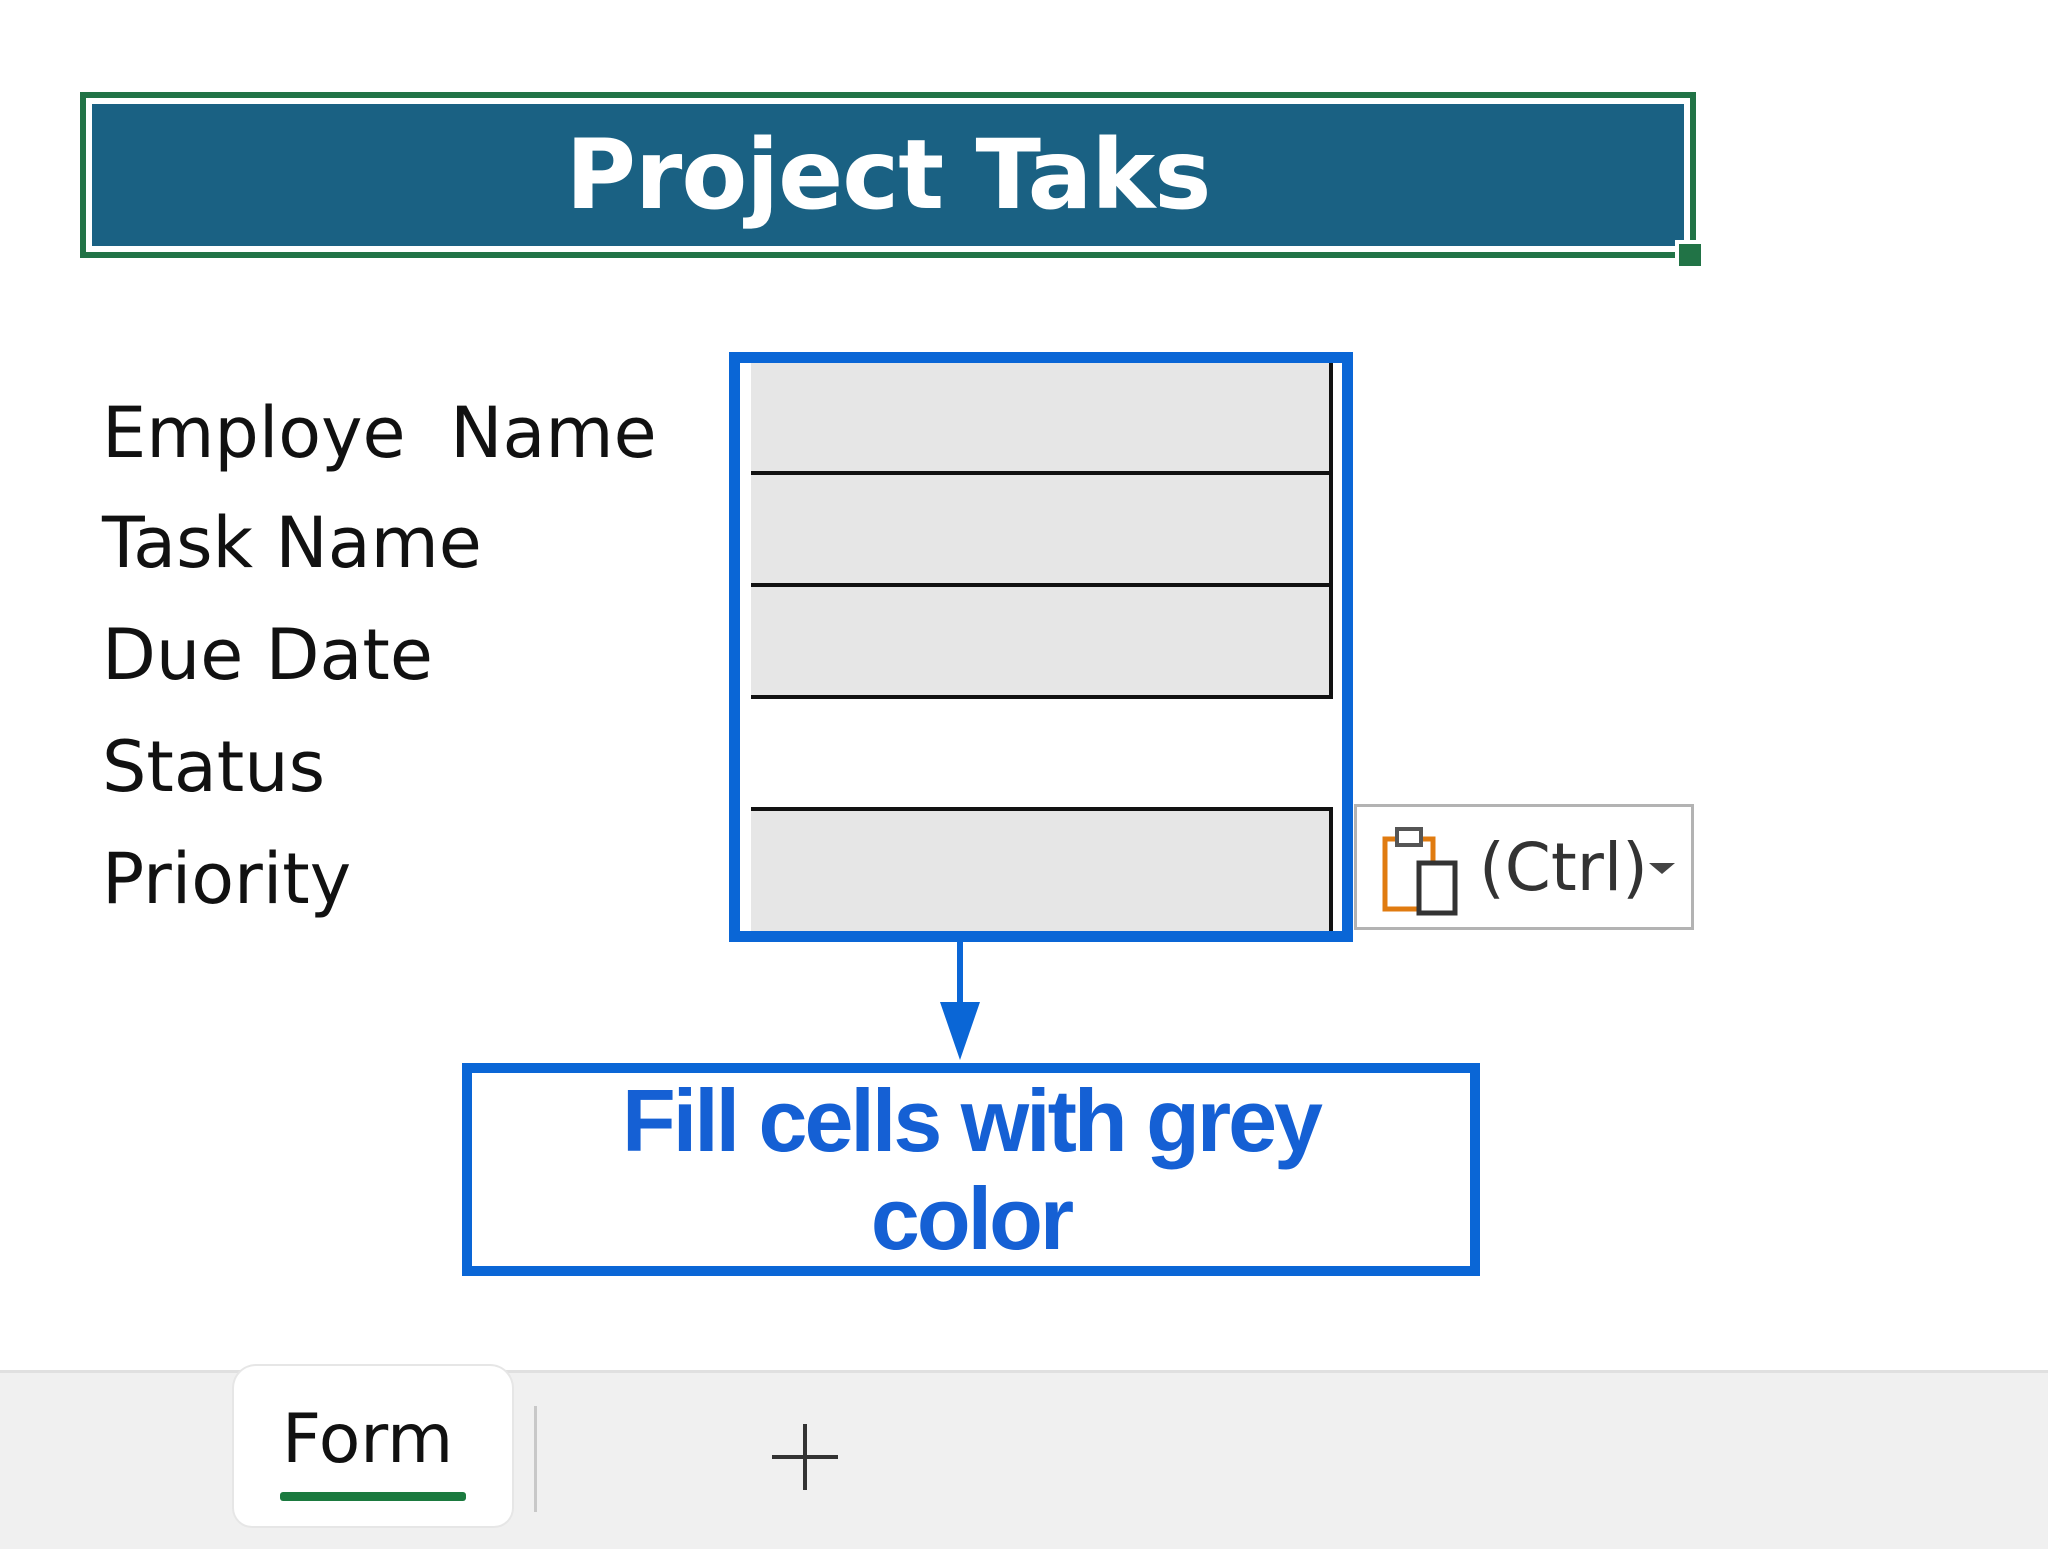 The height and width of the screenshot is (1549, 2048). I want to click on paste-options-button: (Ctrl), so click(1524, 867).